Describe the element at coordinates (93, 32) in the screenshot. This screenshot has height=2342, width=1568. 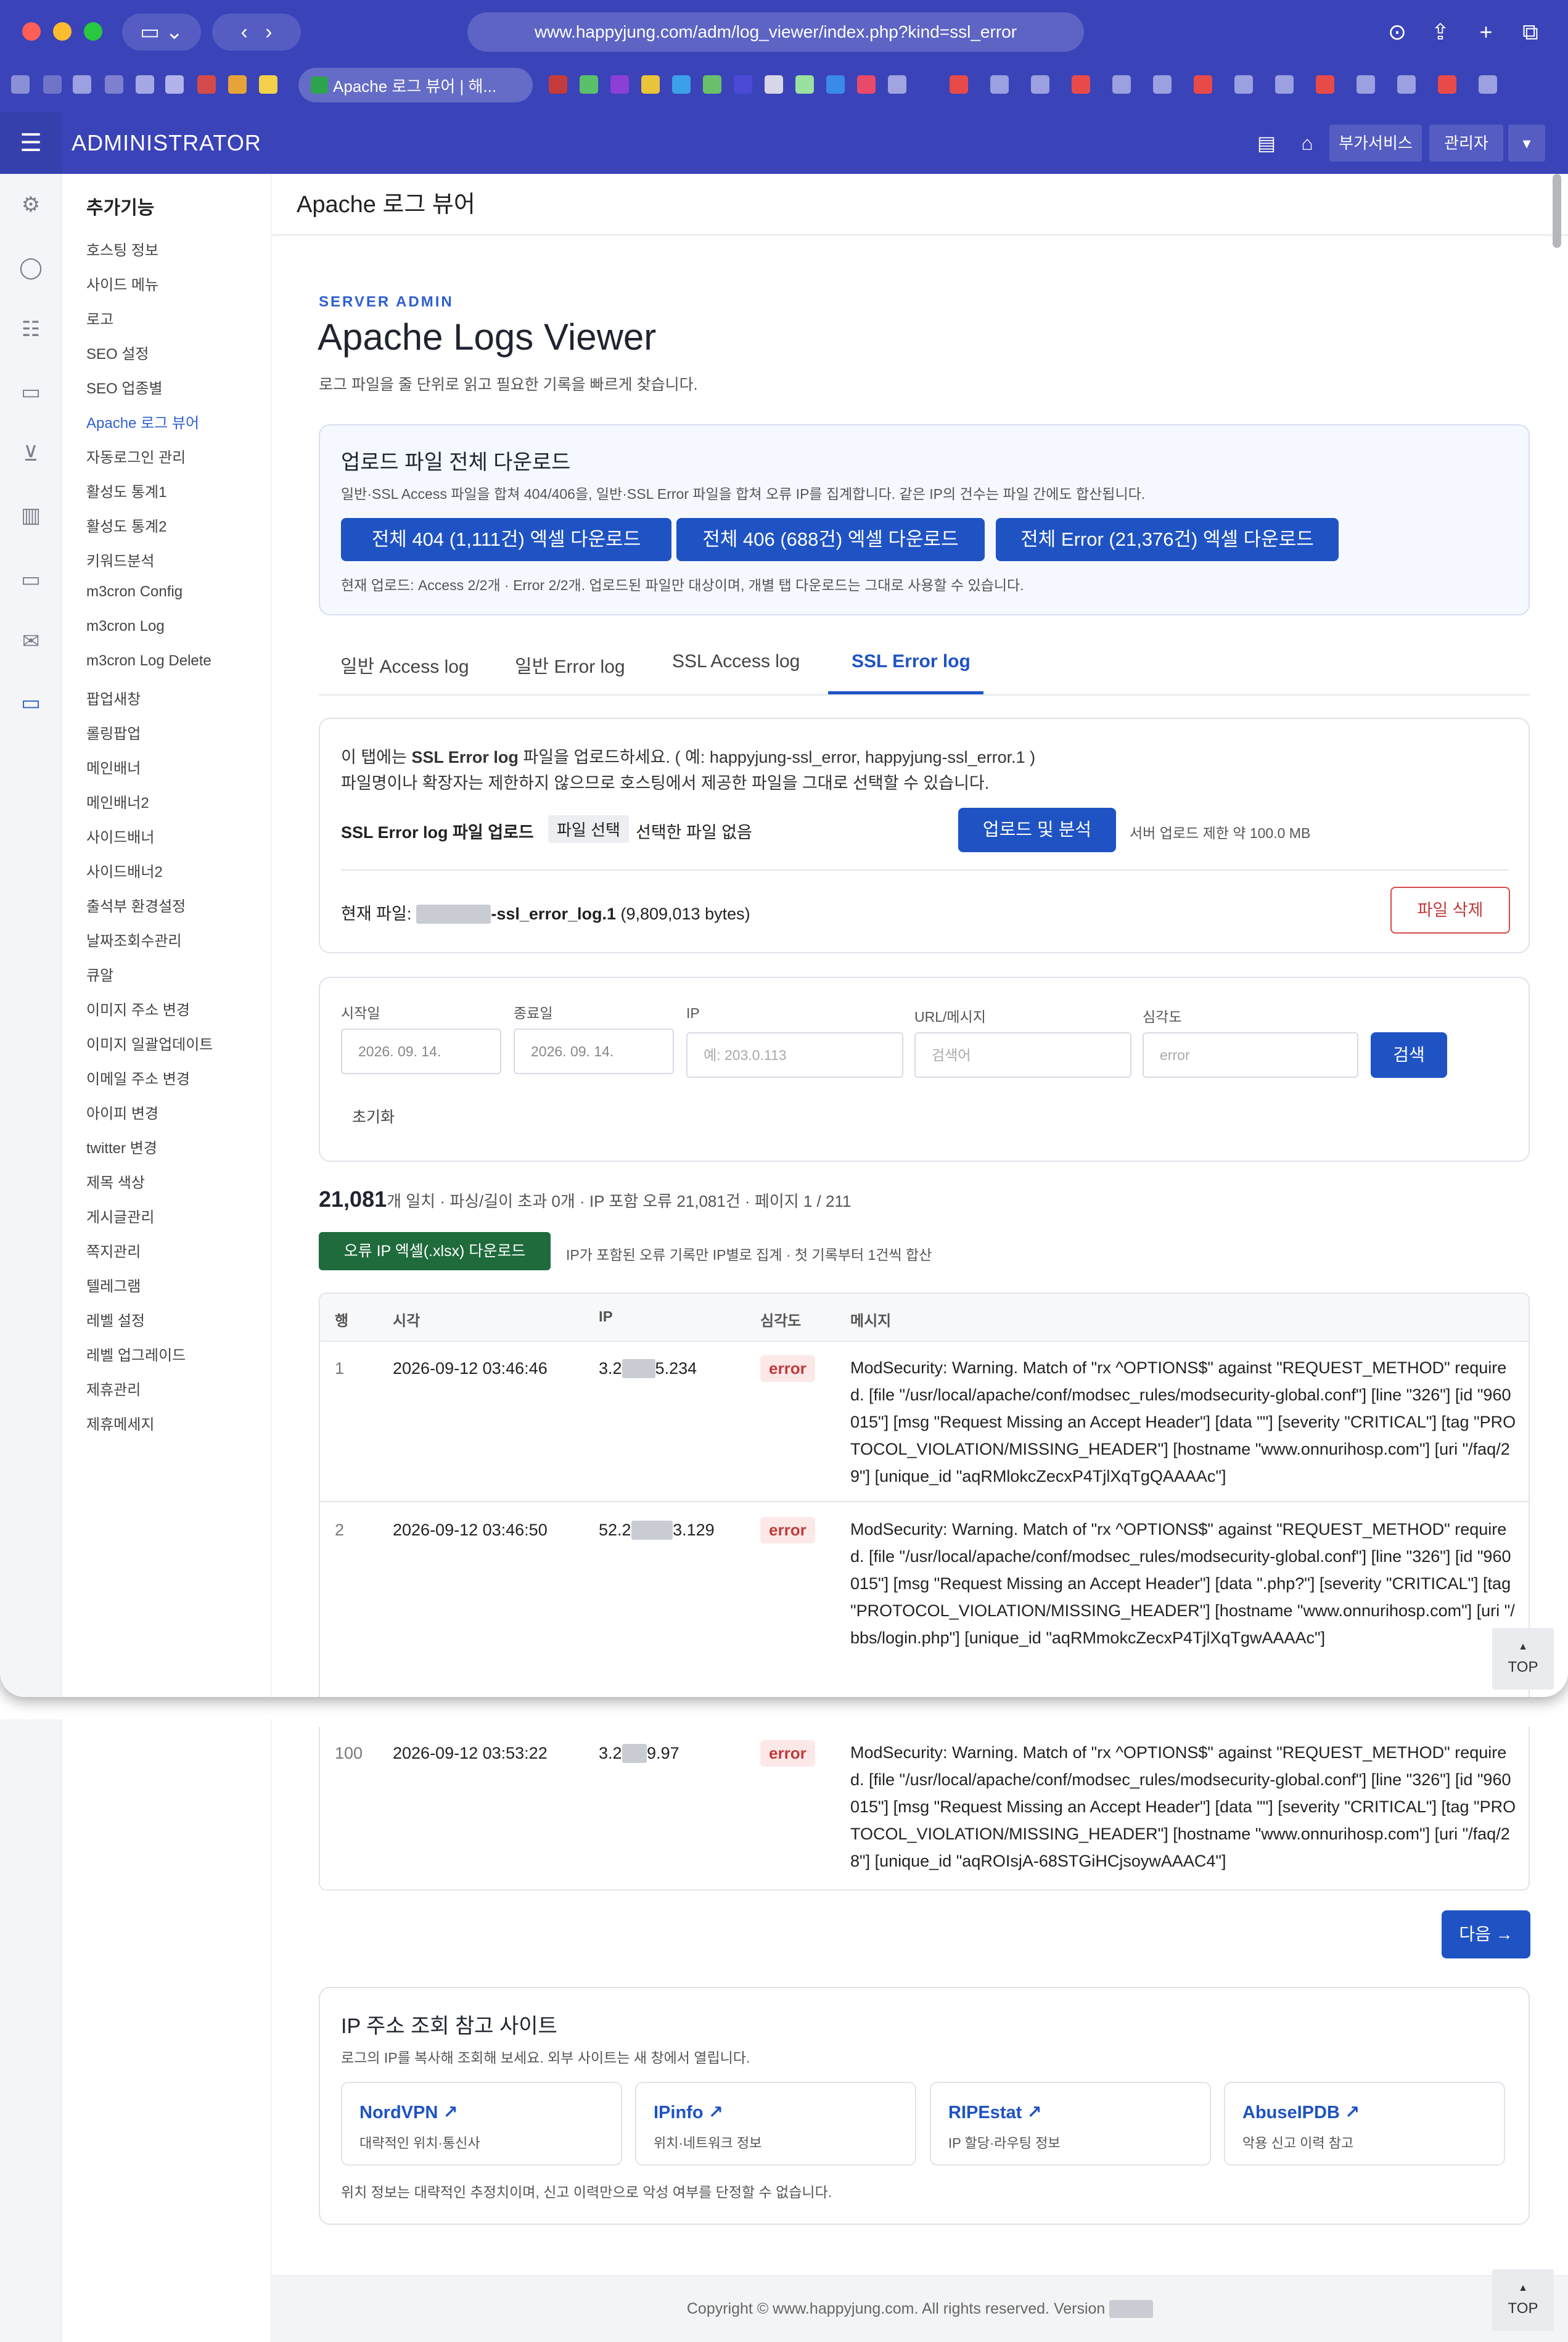
I see `zoom-window-button` at that location.